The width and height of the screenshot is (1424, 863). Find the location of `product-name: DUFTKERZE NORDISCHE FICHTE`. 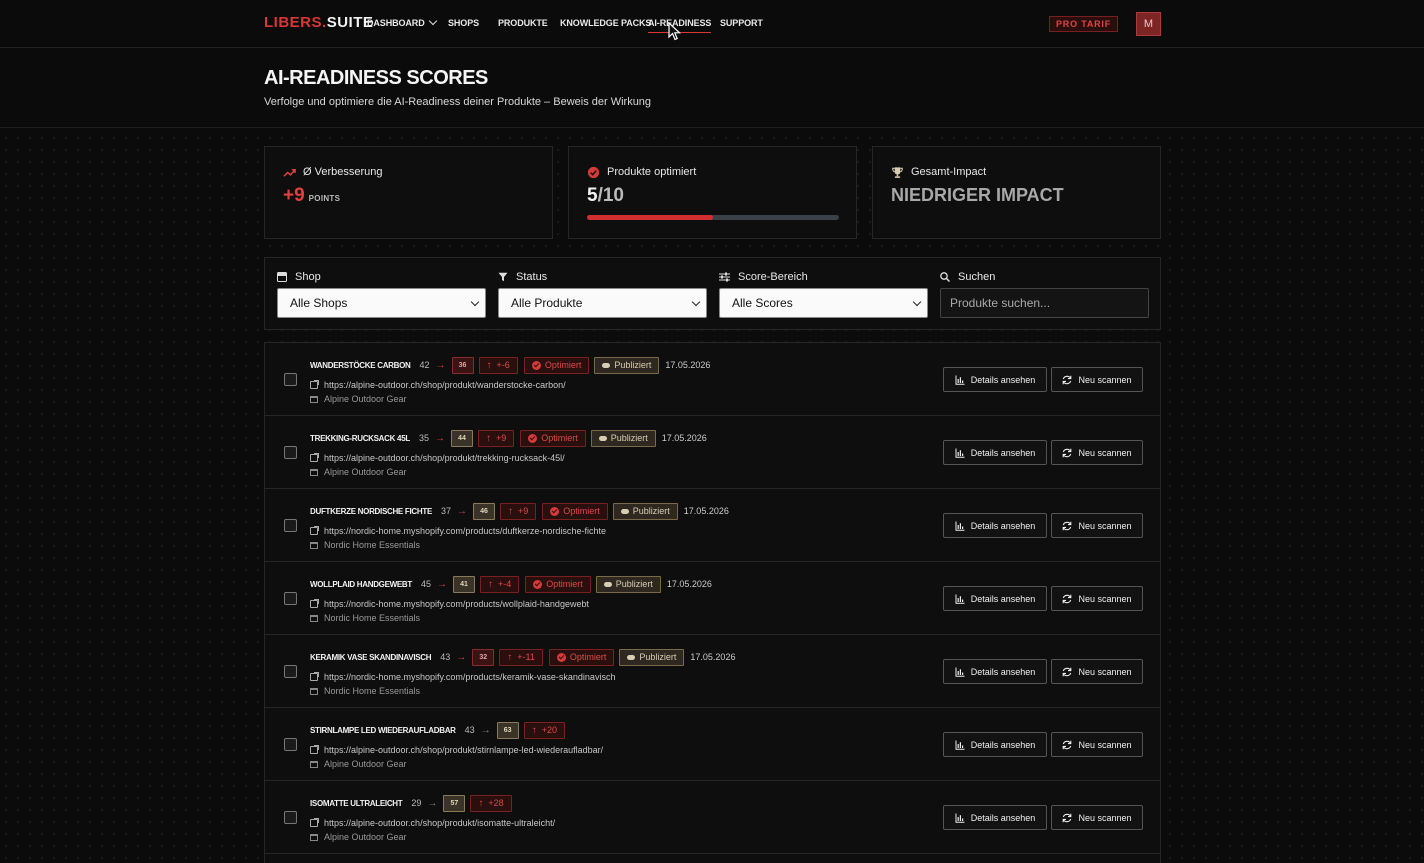

product-name: DUFTKERZE NORDISCHE FICHTE is located at coordinates (371, 511).